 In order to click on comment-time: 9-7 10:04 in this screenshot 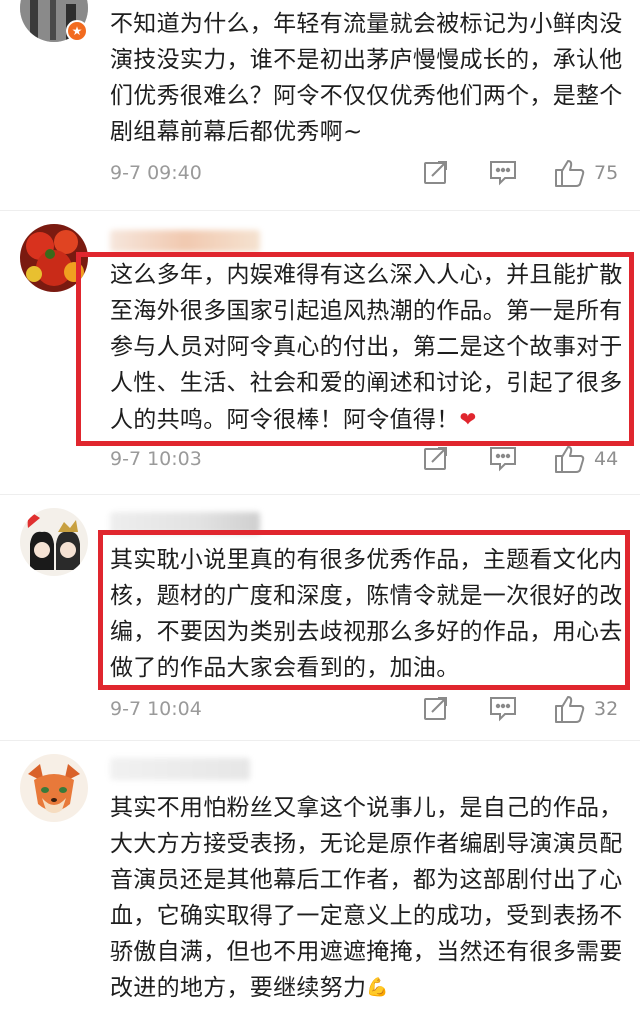, I will do `click(156, 709)`.